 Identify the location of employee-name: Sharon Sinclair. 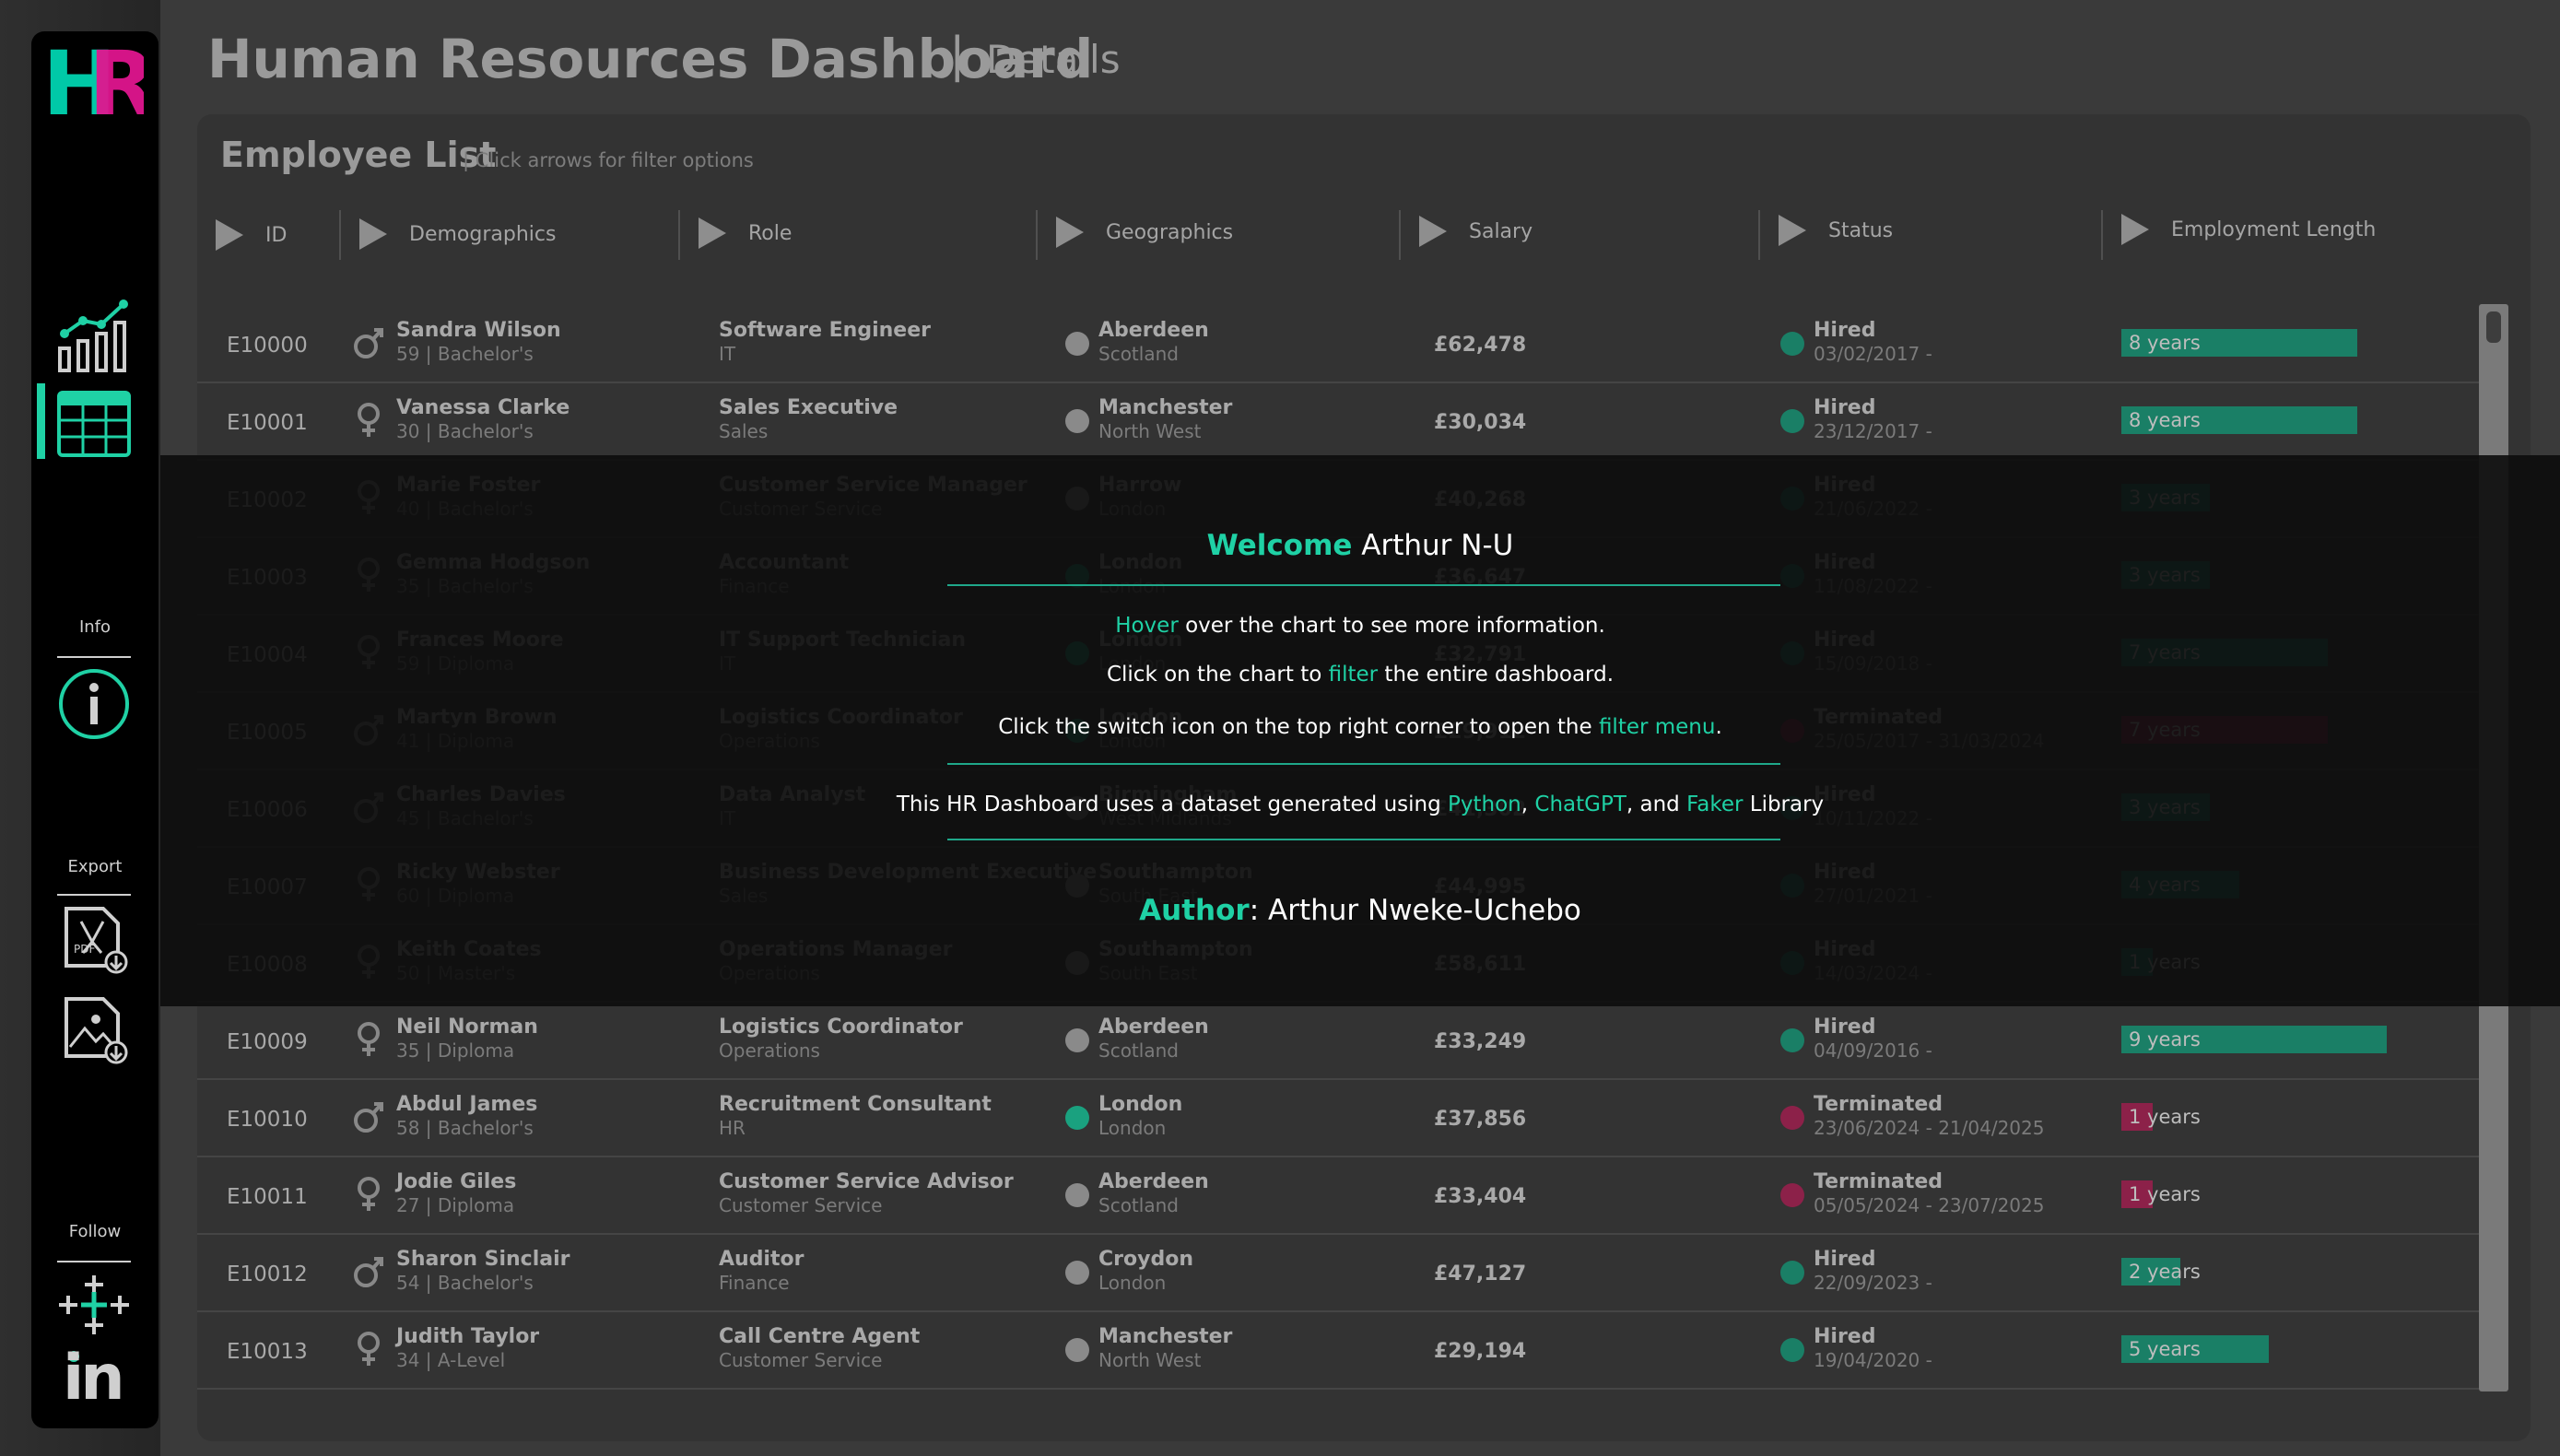
(483, 1259).